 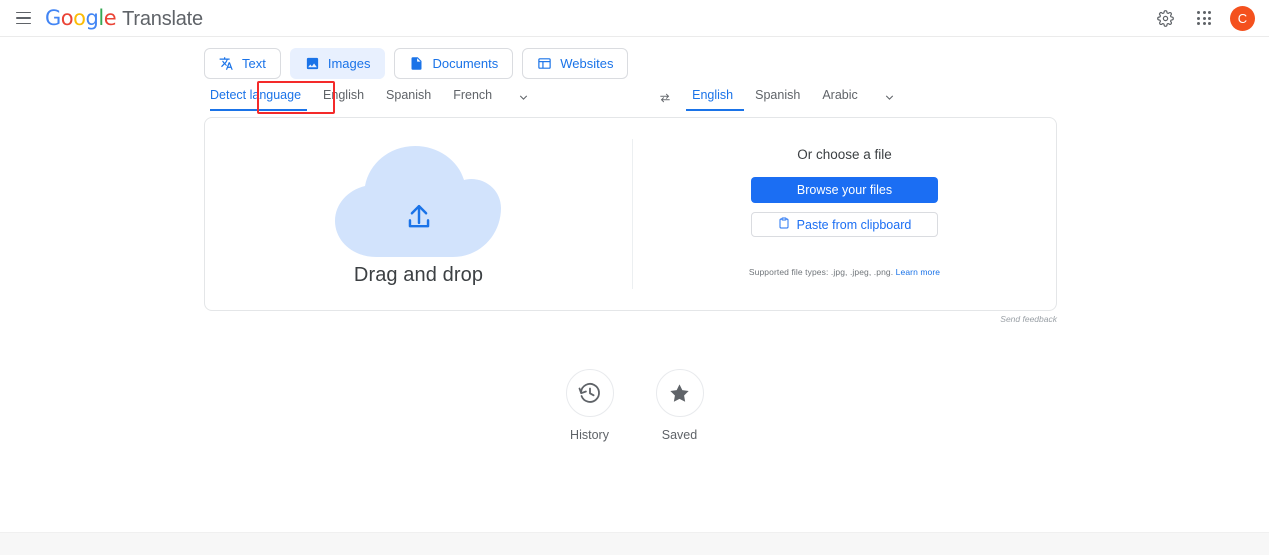 I want to click on shortcut-history: History, so click(x=589, y=405).